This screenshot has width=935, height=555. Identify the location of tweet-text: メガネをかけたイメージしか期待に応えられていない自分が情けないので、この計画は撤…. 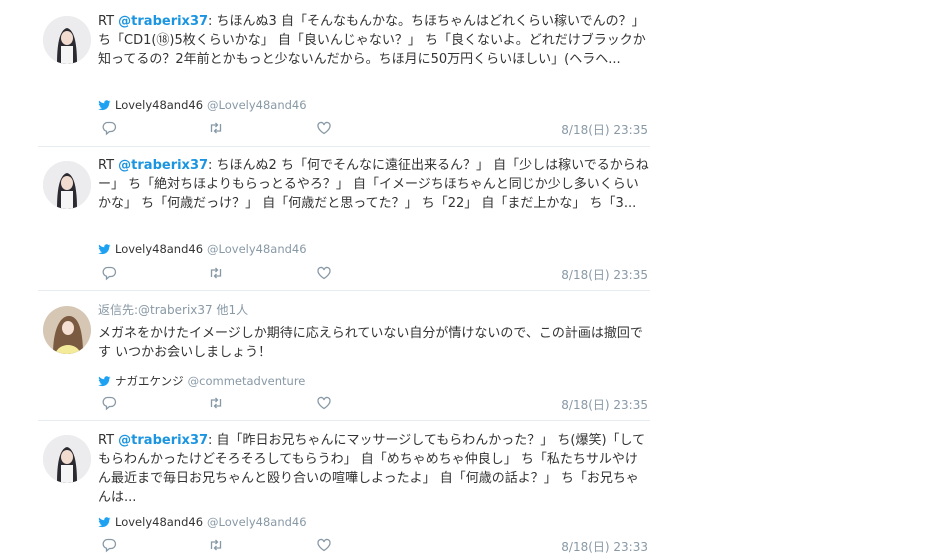
(370, 343).